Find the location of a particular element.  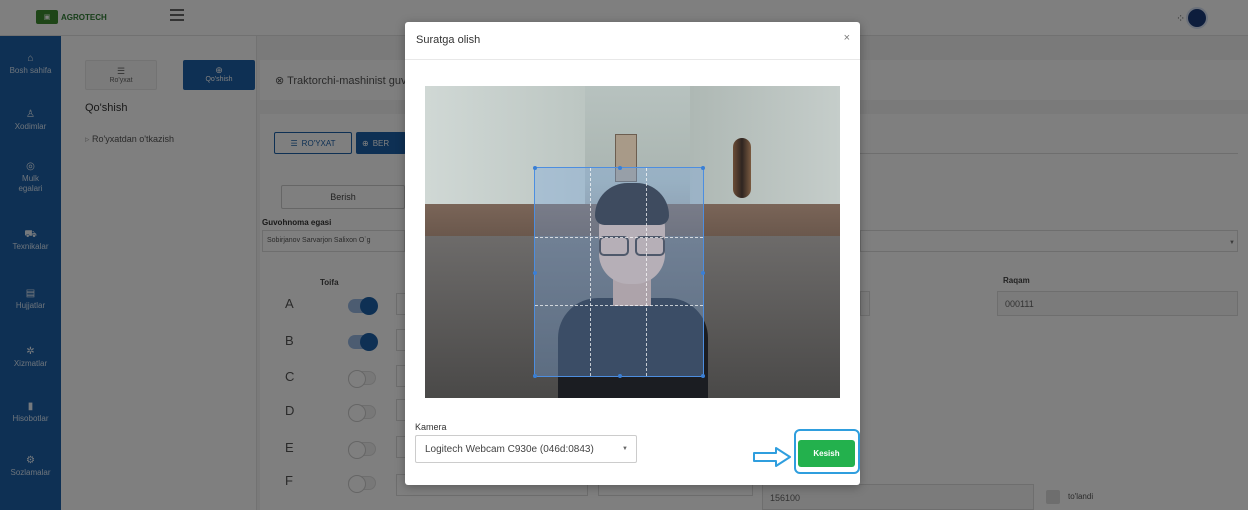

camera-label: Kamera is located at coordinates (431, 427).